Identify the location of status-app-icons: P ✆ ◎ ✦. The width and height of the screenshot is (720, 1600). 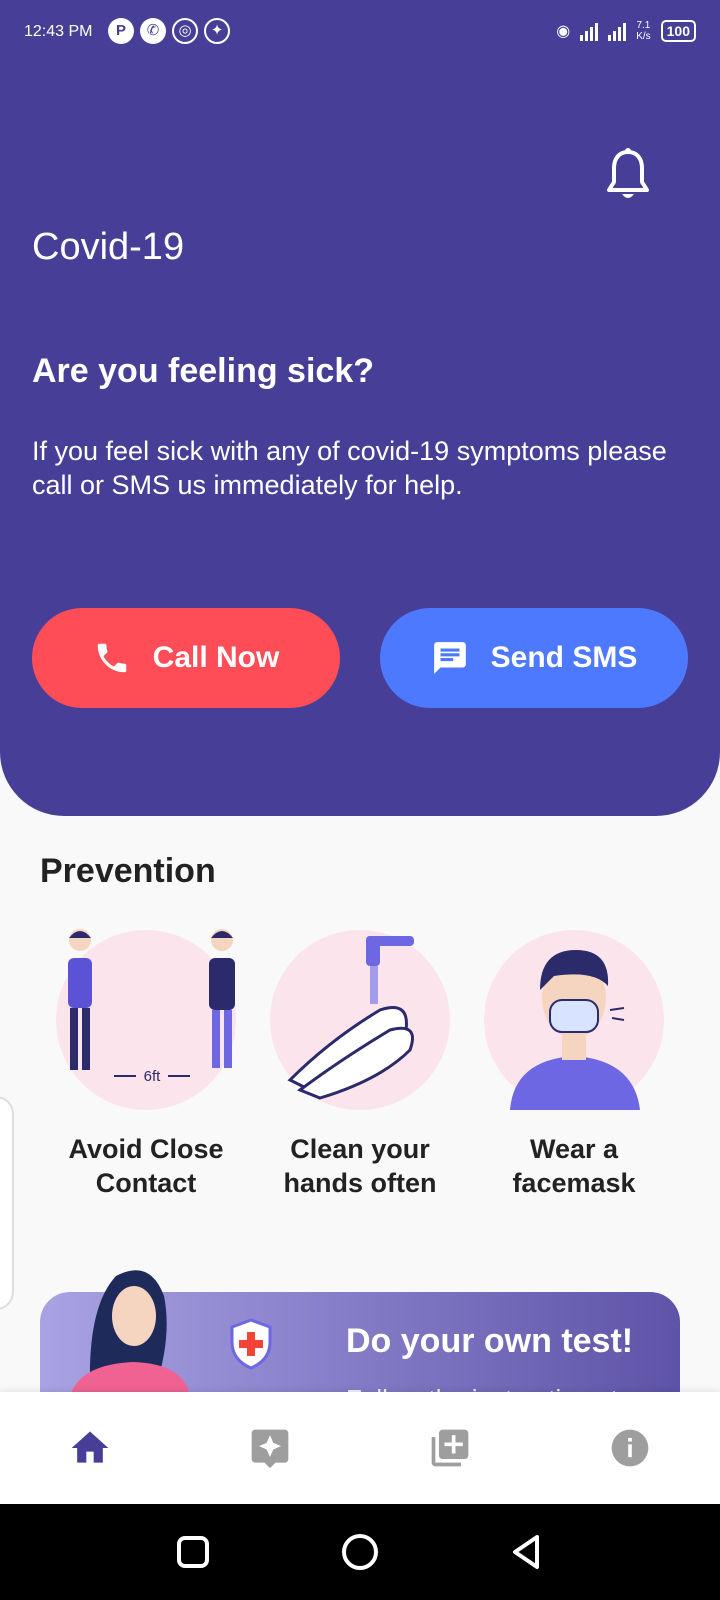
(169, 31).